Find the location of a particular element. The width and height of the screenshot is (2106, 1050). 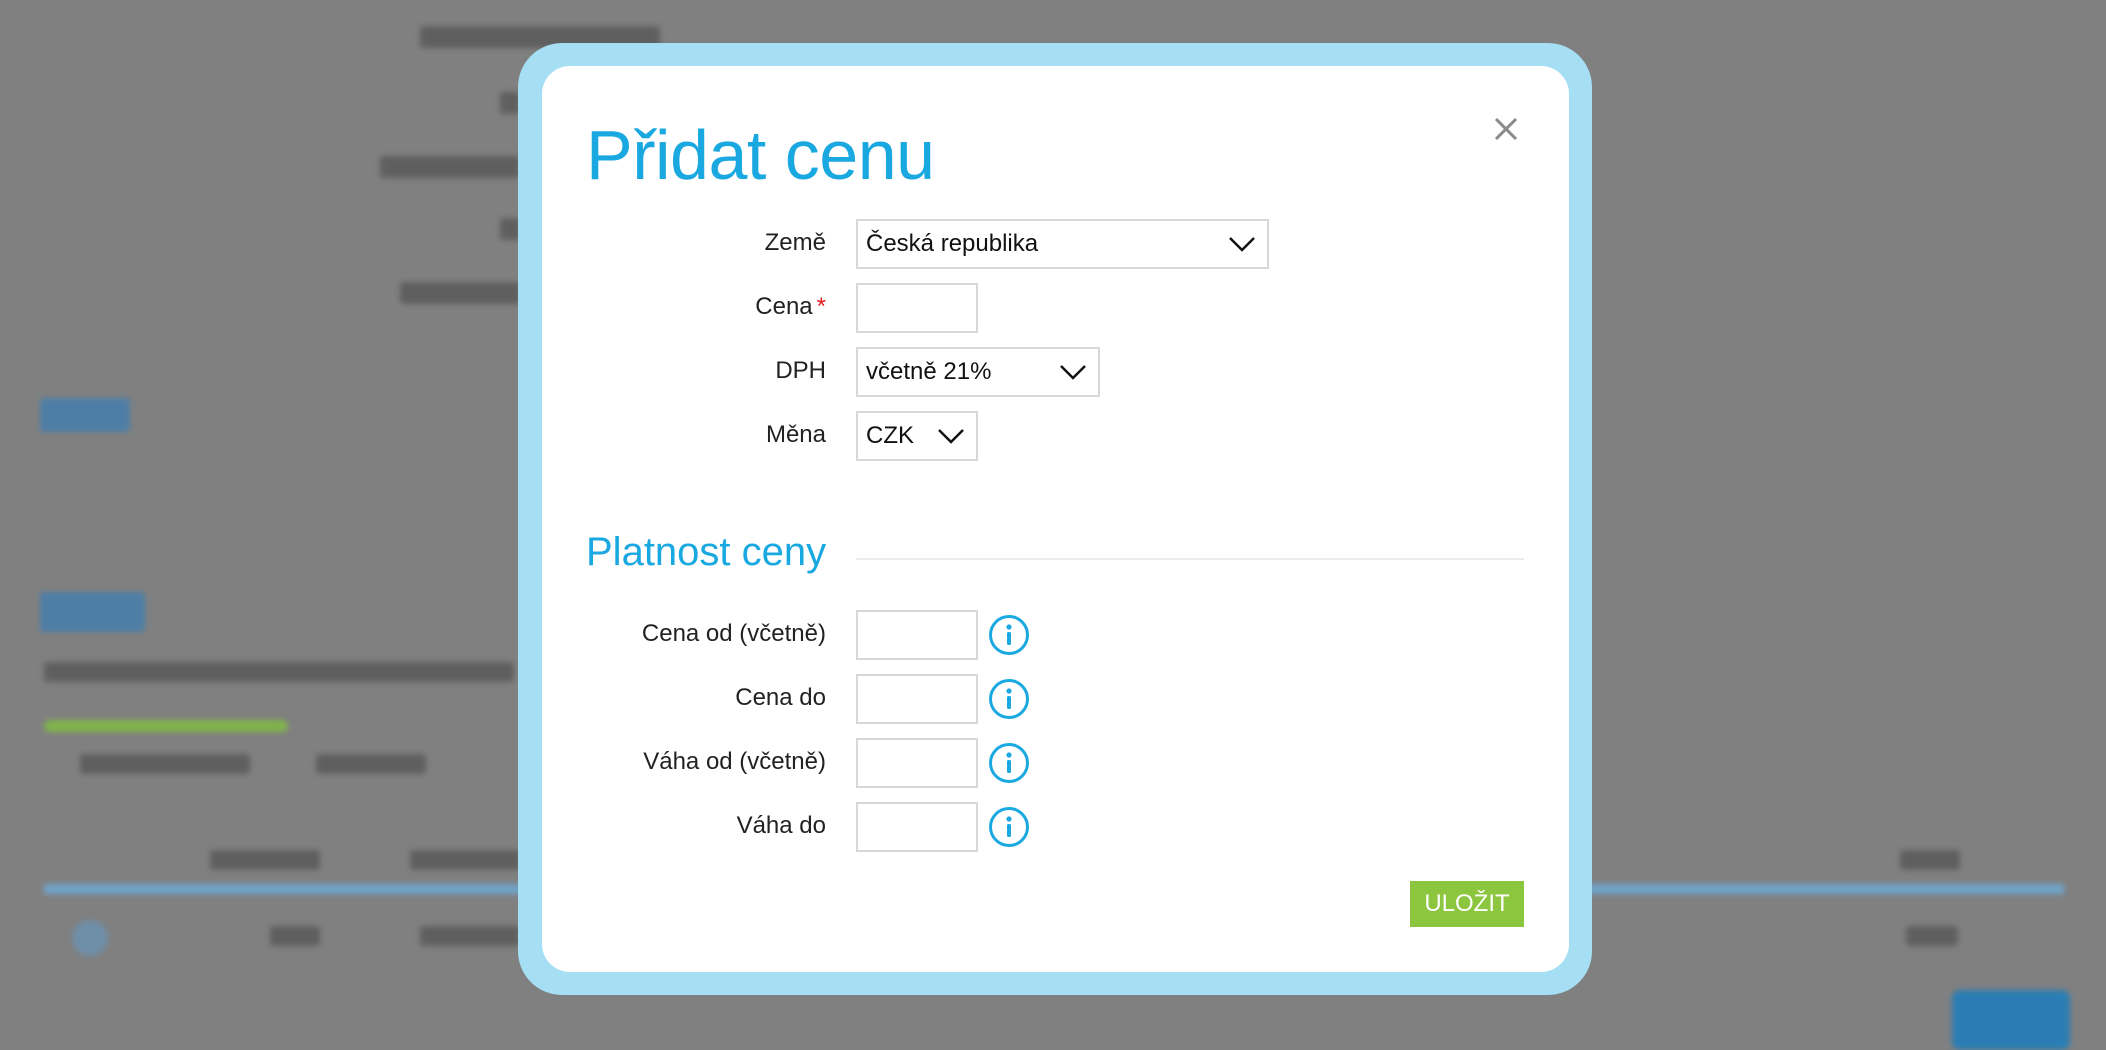

dialog-title: Přidat cenu is located at coordinates (760, 155).